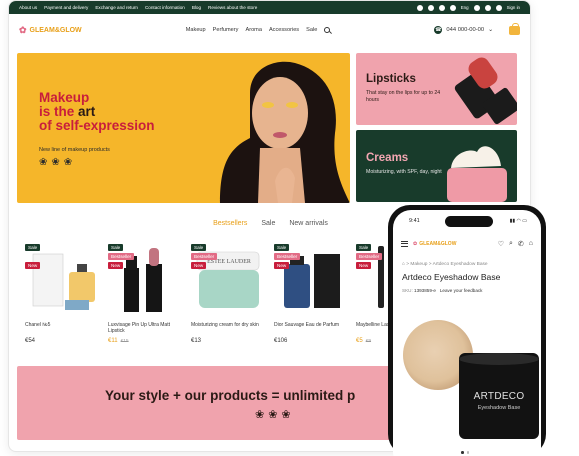 This screenshot has width=579, height=456. What do you see at coordinates (451, 277) in the screenshot?
I see `product-title: Artdeco Eyeshadow Base` at bounding box center [451, 277].